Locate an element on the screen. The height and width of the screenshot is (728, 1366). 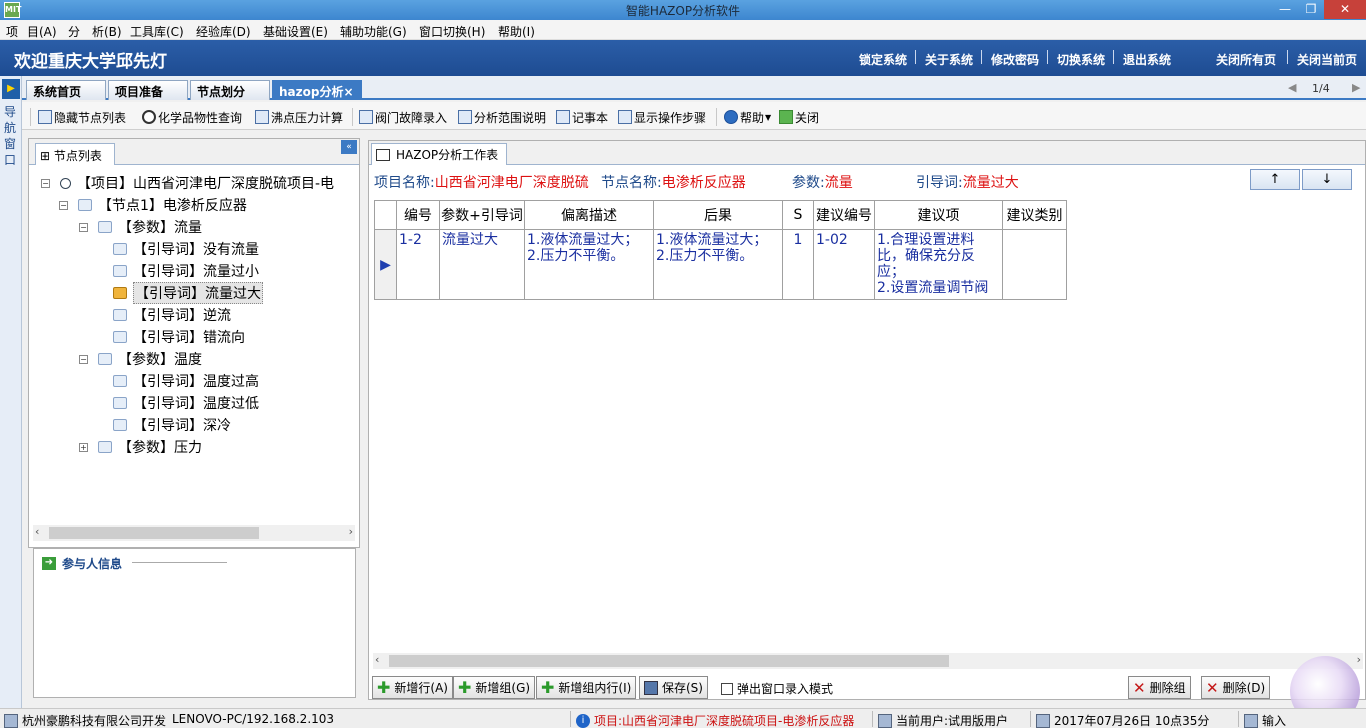
row-selector-icon: ▶ is located at coordinates (385, 264).